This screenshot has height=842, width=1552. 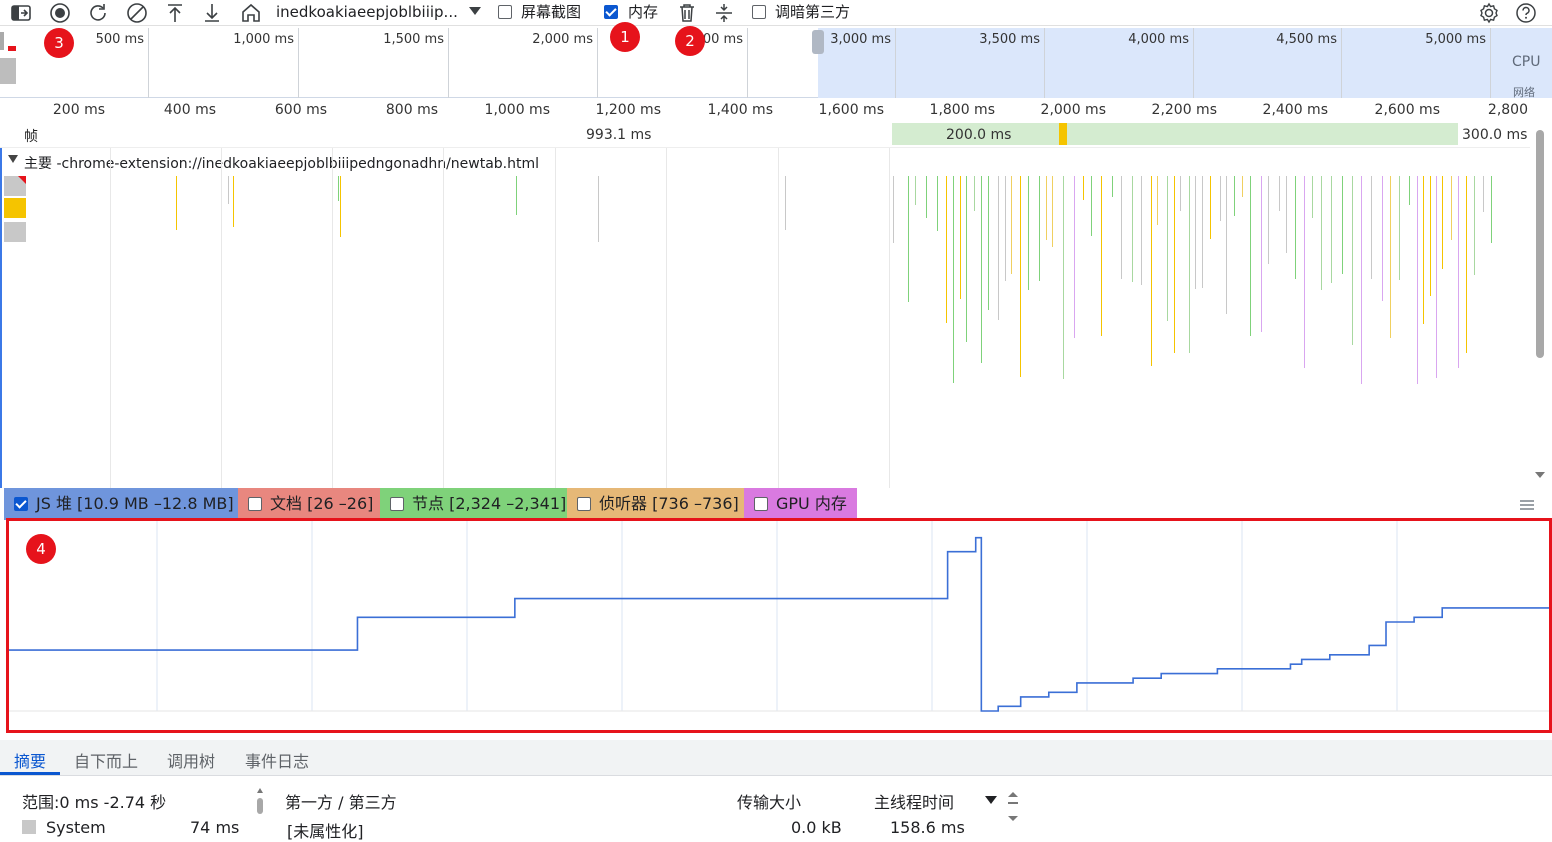 I want to click on reload-record-icon, so click(x=98, y=13).